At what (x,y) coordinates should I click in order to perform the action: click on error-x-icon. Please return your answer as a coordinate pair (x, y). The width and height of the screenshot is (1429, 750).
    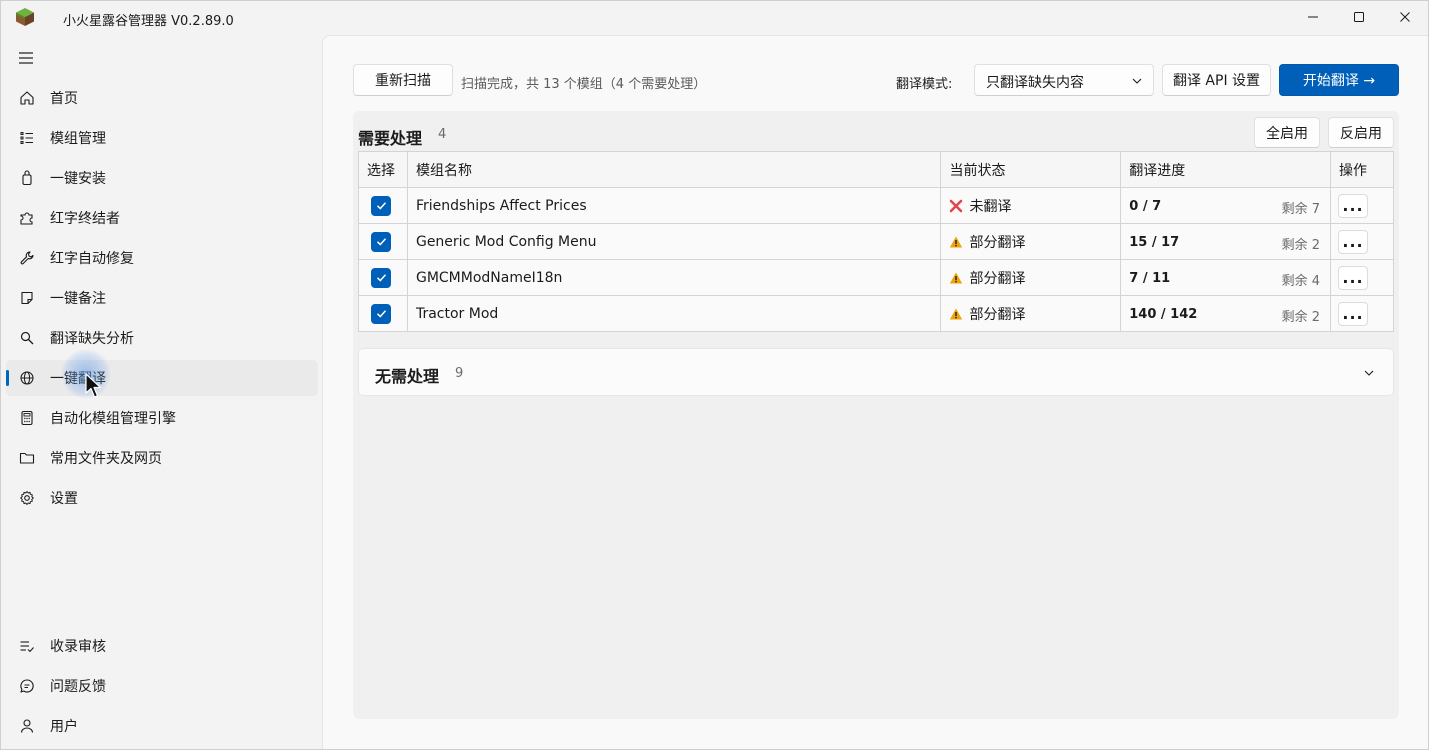
    Looking at the image, I should click on (956, 205).